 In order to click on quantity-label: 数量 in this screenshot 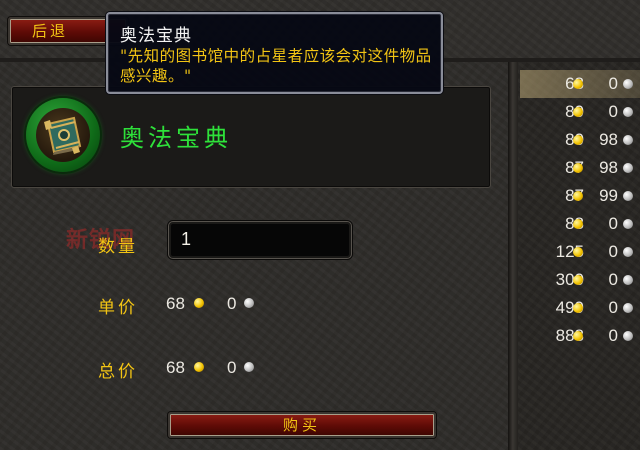, I will do `click(118, 247)`.